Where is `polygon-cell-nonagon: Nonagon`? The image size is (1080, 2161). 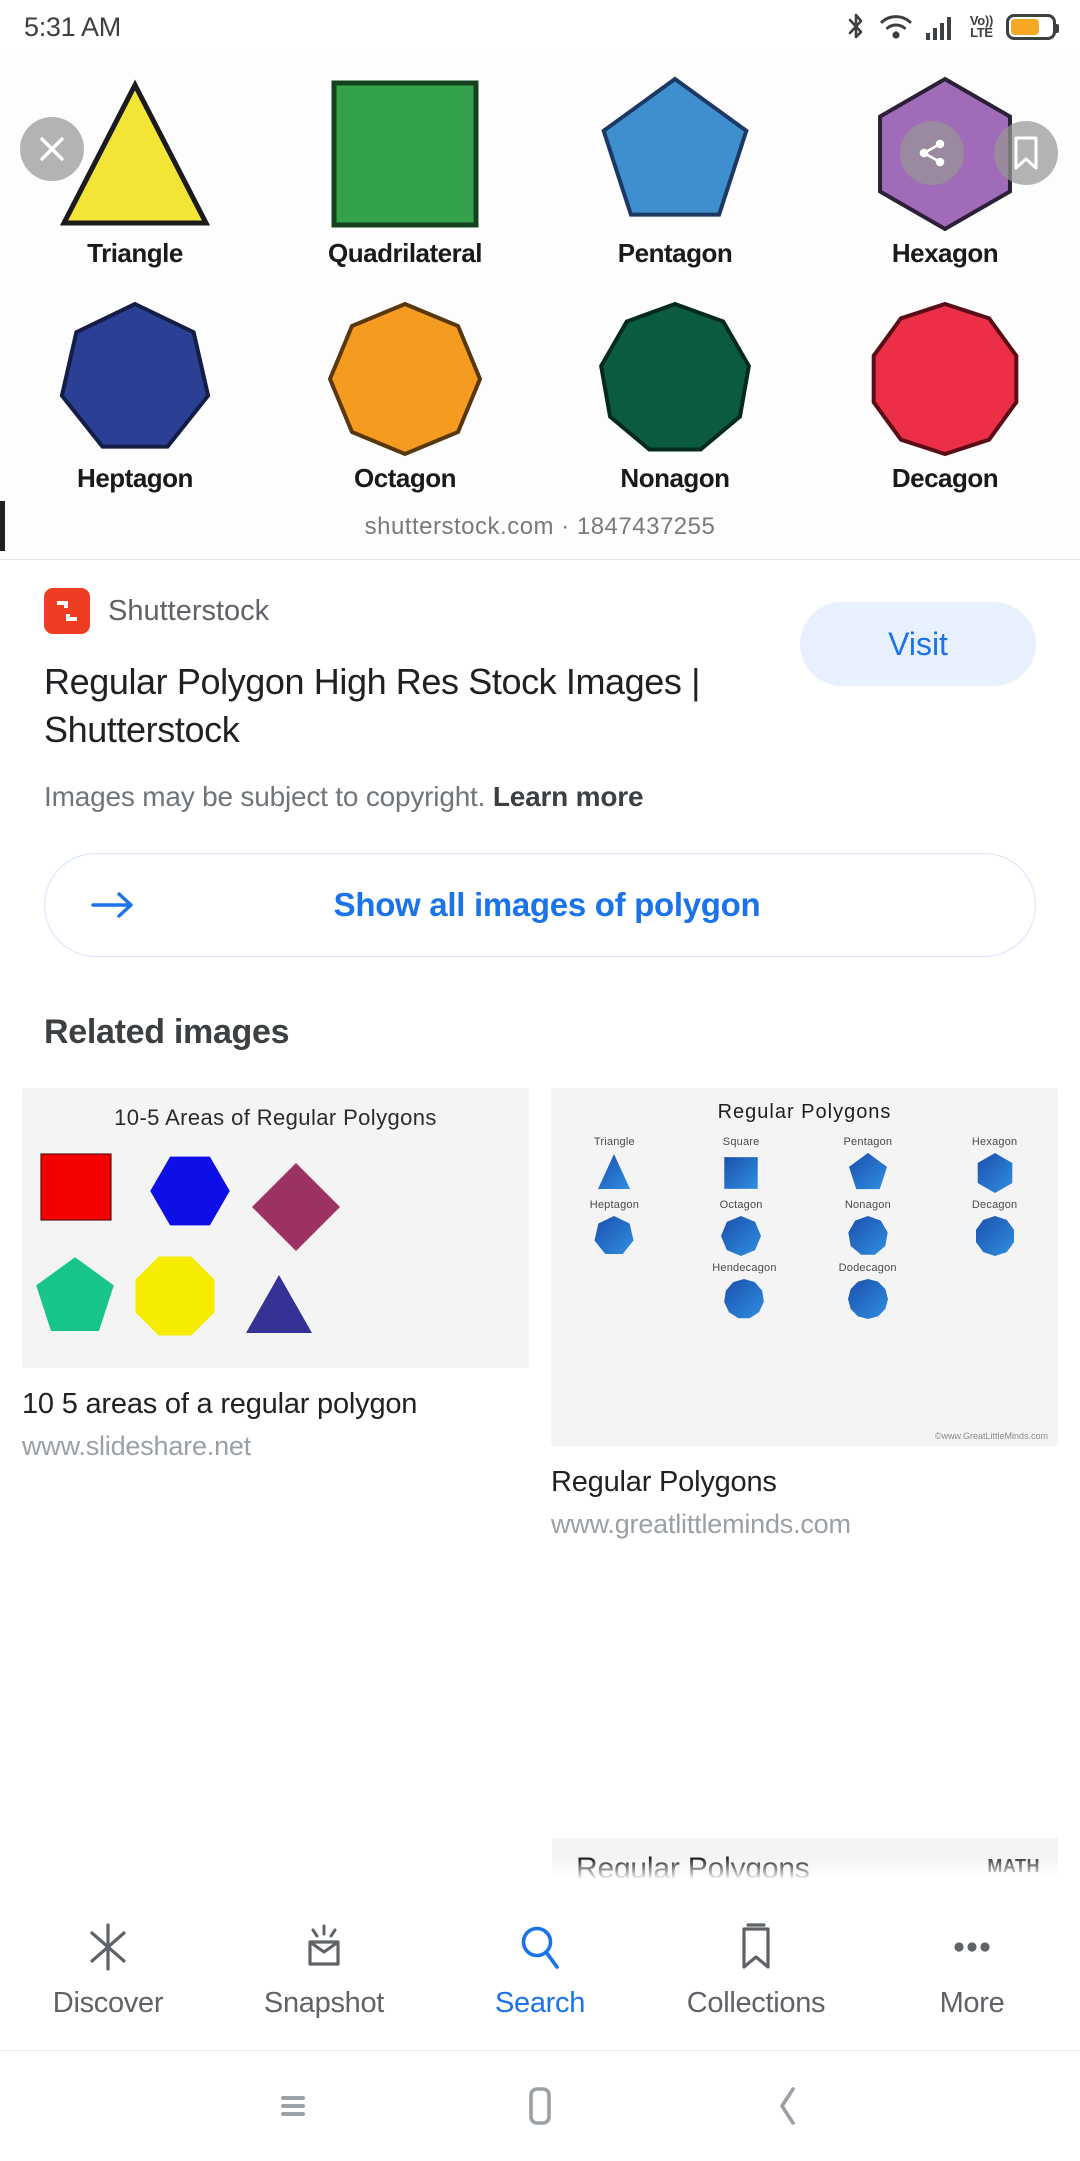 polygon-cell-nonagon: Nonagon is located at coordinates (675, 411).